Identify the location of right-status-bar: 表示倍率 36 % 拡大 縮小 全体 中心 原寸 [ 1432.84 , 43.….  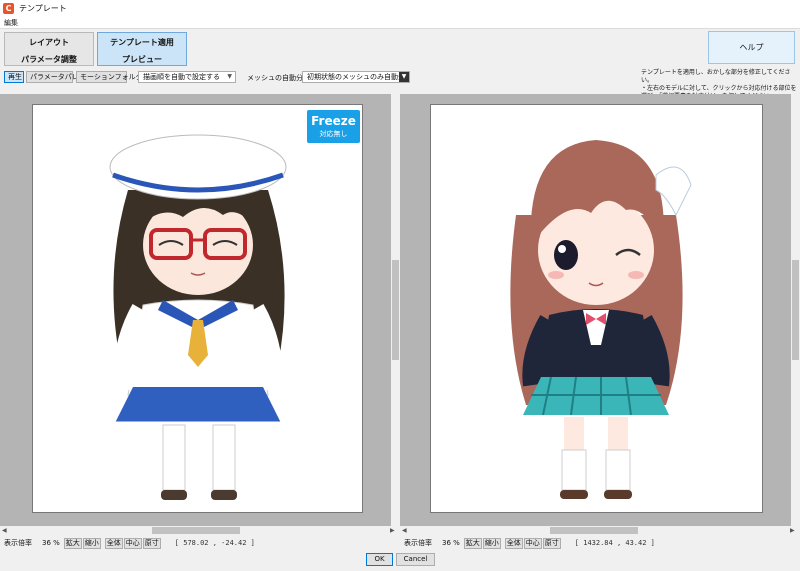
(529, 543).